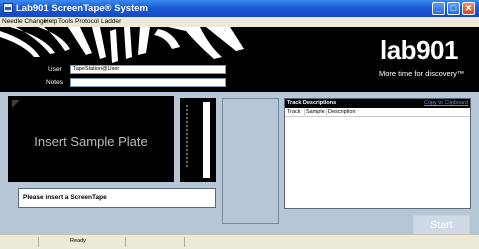 The height and width of the screenshot is (249, 479). Describe the element at coordinates (441, 225) in the screenshot. I see `start-button: Start` at that location.